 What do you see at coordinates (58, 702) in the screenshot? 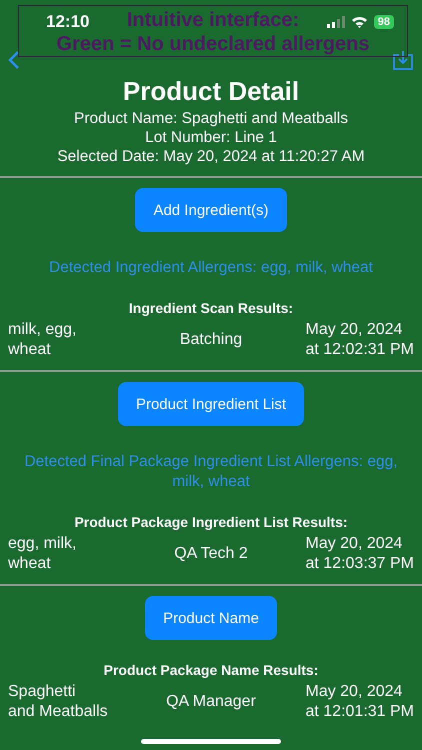
I see `result-item: Spaghetti and Meatballs` at bounding box center [58, 702].